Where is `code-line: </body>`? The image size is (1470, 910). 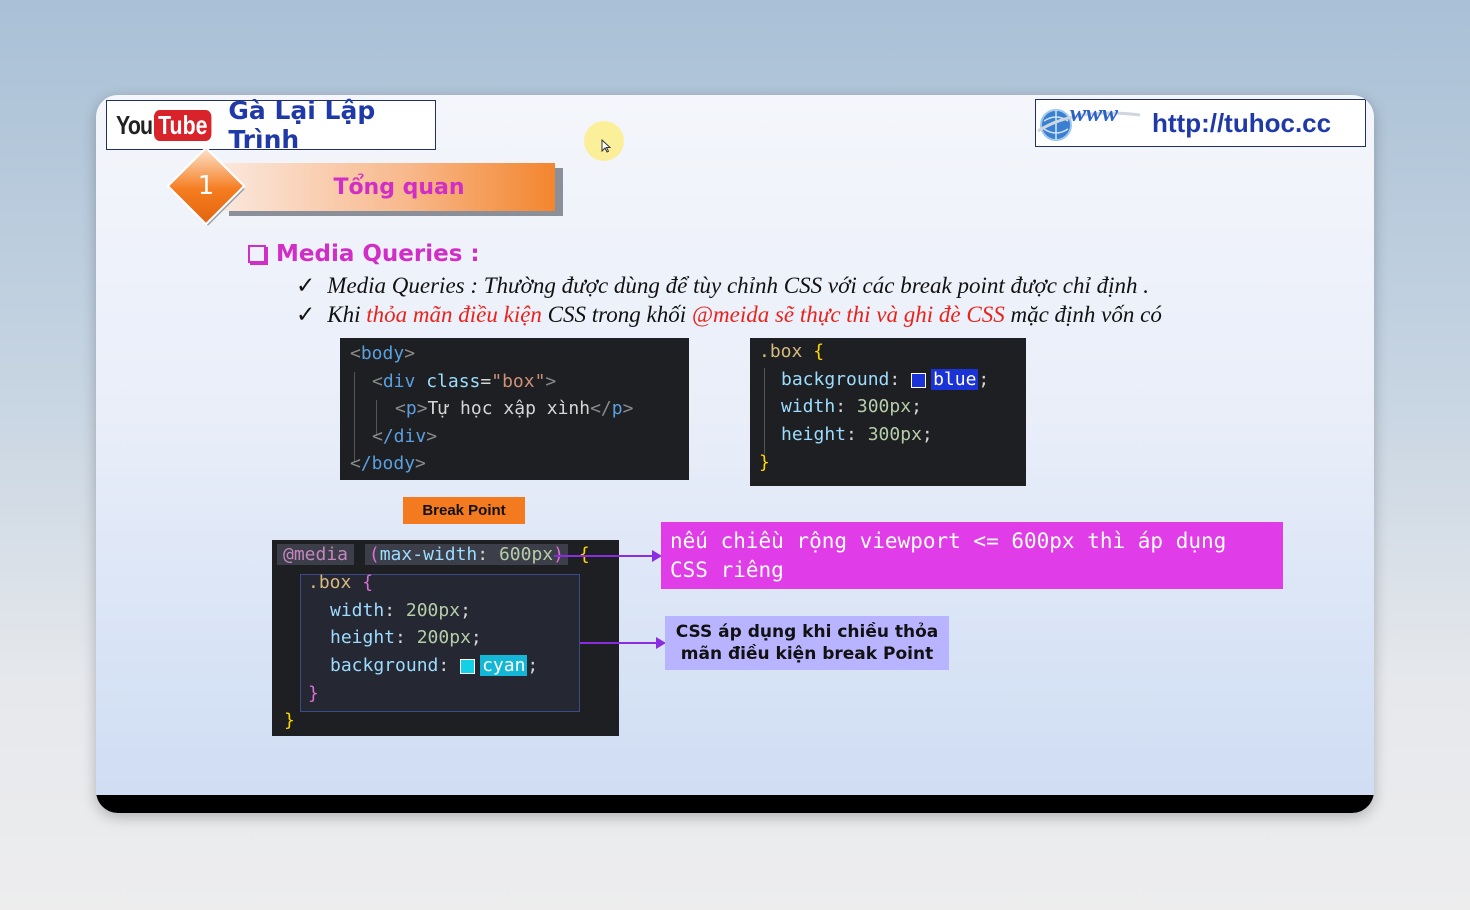 code-line: </body> is located at coordinates (388, 463).